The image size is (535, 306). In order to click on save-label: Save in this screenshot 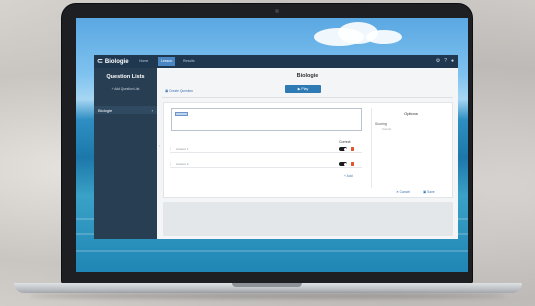, I will do `click(431, 192)`.